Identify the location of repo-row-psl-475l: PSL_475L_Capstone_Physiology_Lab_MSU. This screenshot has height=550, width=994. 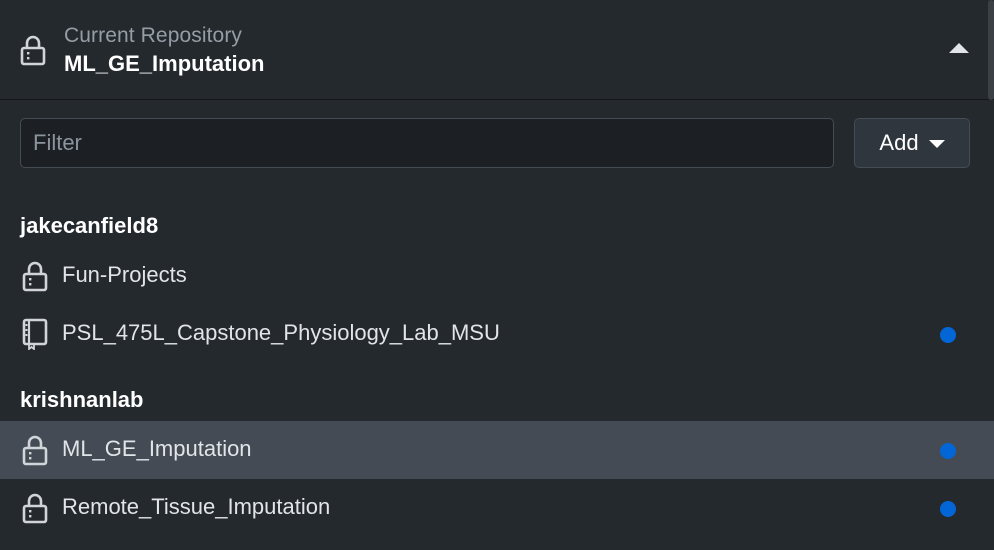
(497, 334).